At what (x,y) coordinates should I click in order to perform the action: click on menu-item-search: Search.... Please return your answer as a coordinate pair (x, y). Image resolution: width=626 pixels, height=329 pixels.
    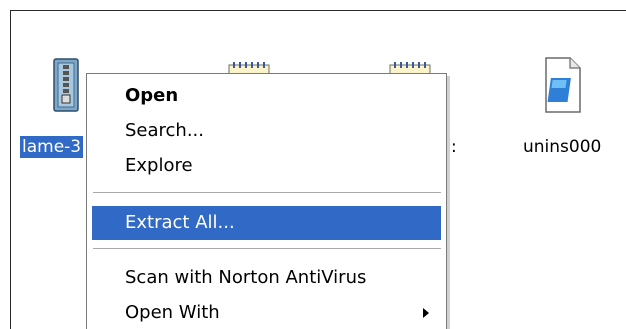
    Looking at the image, I should click on (266, 131).